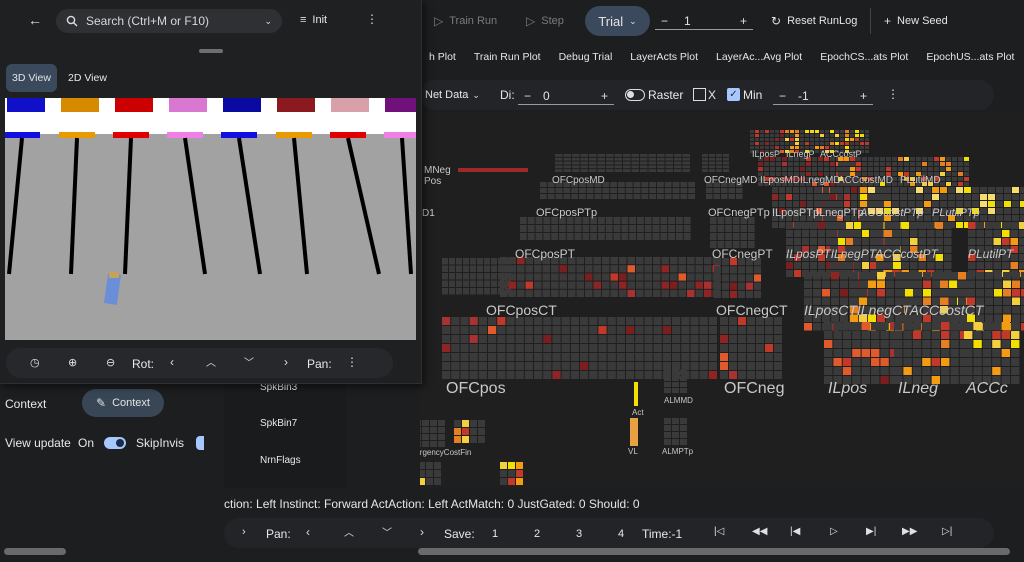 The height and width of the screenshot is (562, 1024). What do you see at coordinates (31, 78) in the screenshot?
I see `tab-3d-view: 3D View` at bounding box center [31, 78].